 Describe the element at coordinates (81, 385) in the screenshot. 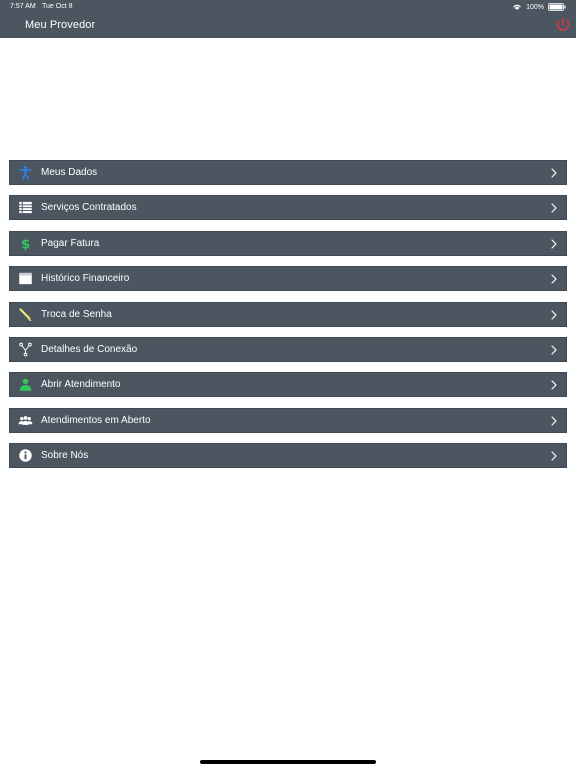

I see `menu-label-abrir-atendimento: Abrir Atendimento` at that location.